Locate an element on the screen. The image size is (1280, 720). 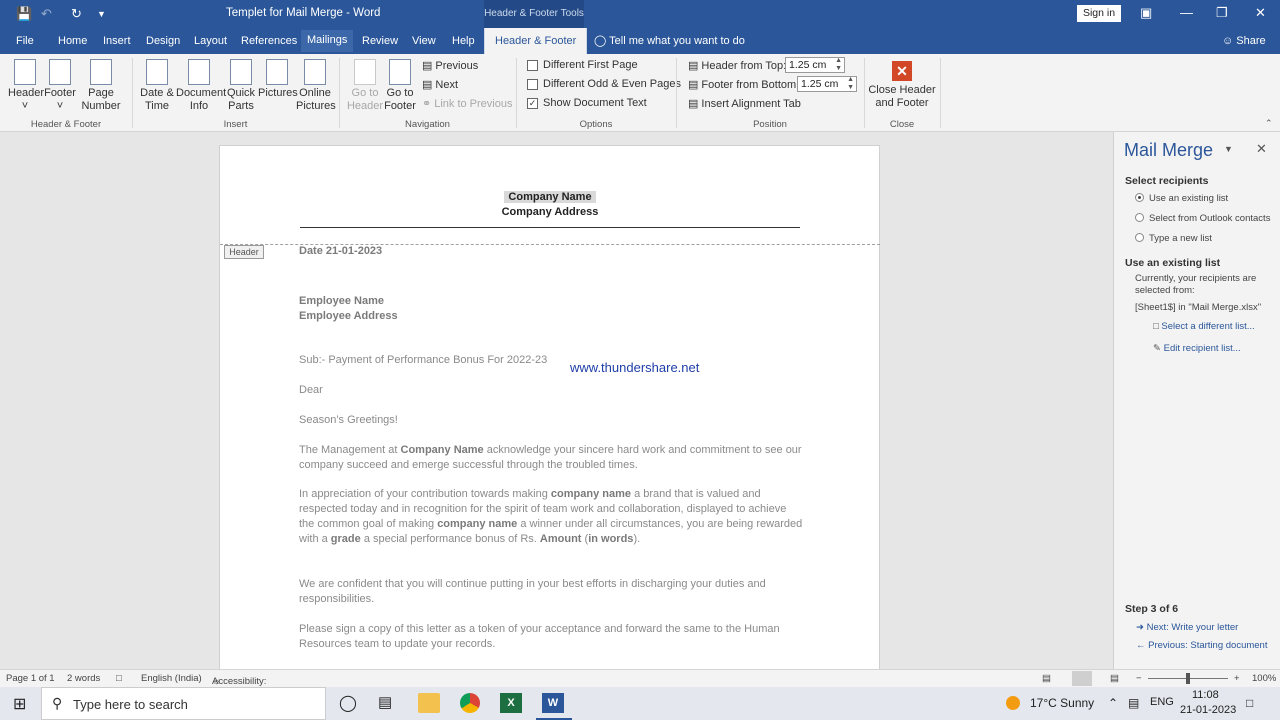
redo-icon: ↻ is located at coordinates (76, 14).